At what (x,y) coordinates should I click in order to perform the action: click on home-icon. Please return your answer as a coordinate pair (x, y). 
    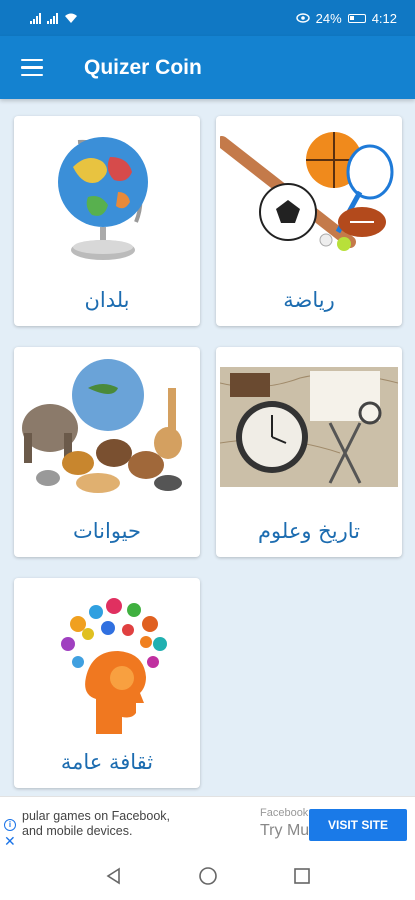
    Looking at the image, I should click on (208, 876).